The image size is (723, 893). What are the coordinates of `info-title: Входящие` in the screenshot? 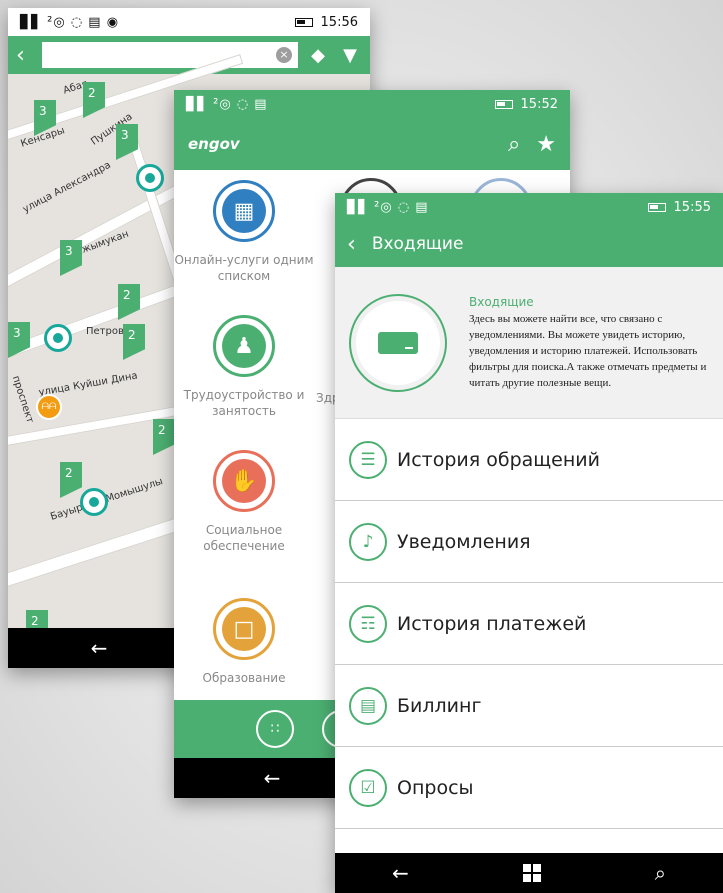 It's located at (501, 301).